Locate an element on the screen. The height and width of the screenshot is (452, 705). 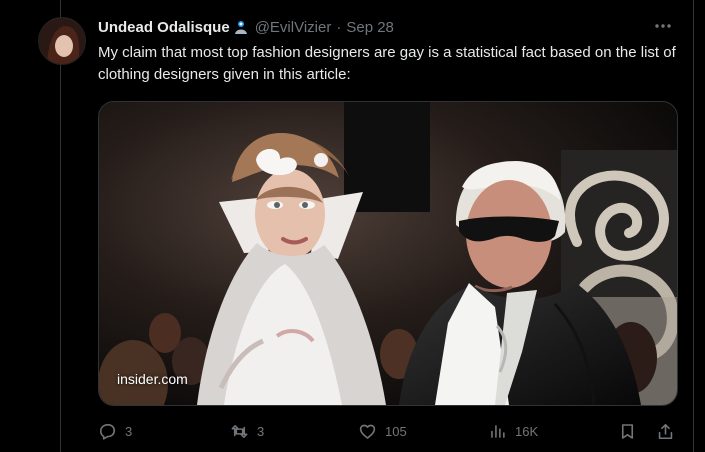
avatar-portrait is located at coordinates (62, 41).